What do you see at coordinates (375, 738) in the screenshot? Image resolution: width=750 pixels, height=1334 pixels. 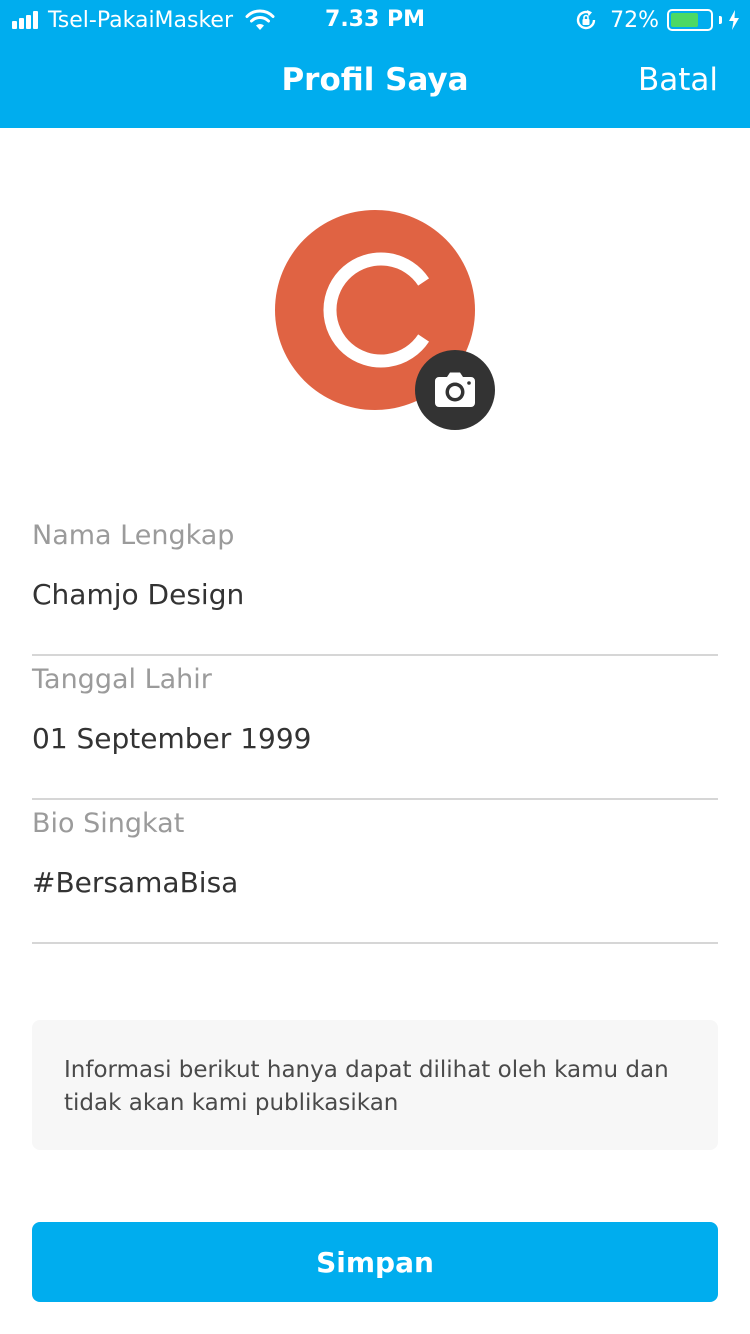 I see `birth-date-input` at bounding box center [375, 738].